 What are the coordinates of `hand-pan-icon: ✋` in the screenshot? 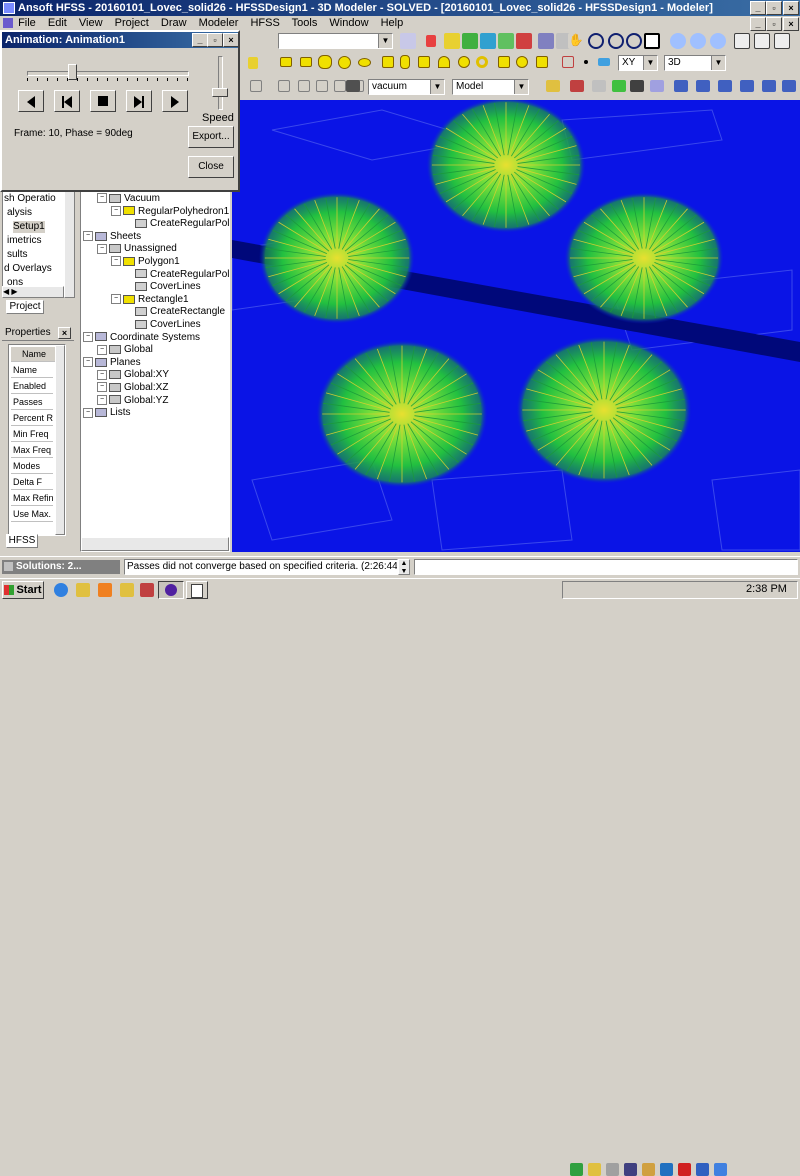 It's located at (576, 41).